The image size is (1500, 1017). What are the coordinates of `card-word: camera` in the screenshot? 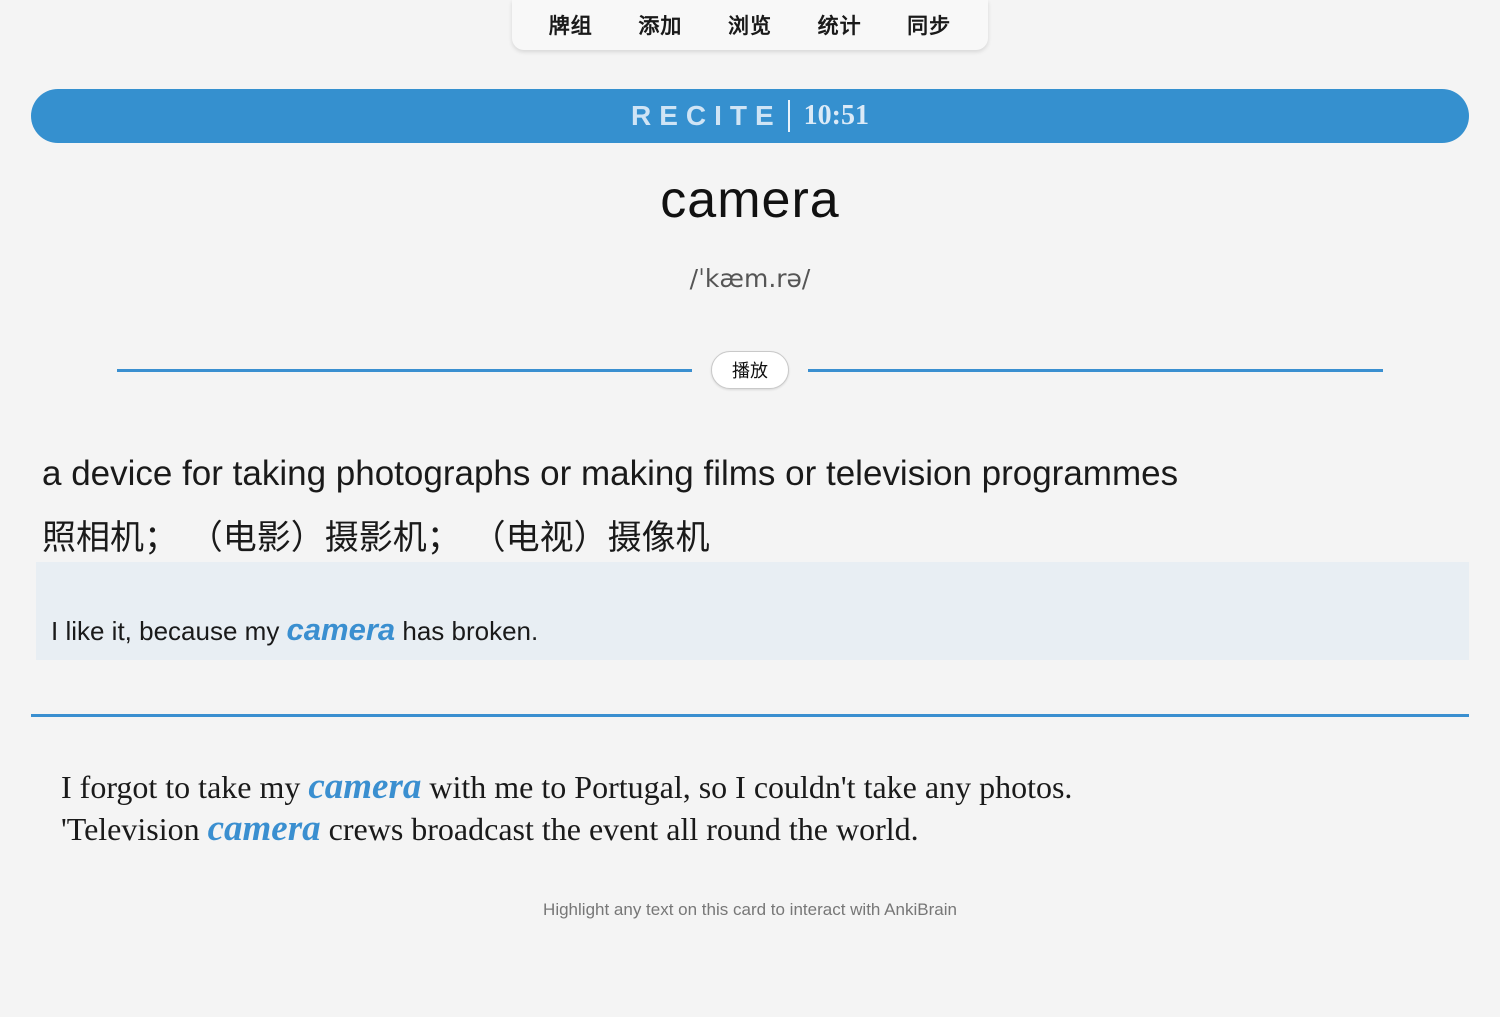 It's located at (750, 200).